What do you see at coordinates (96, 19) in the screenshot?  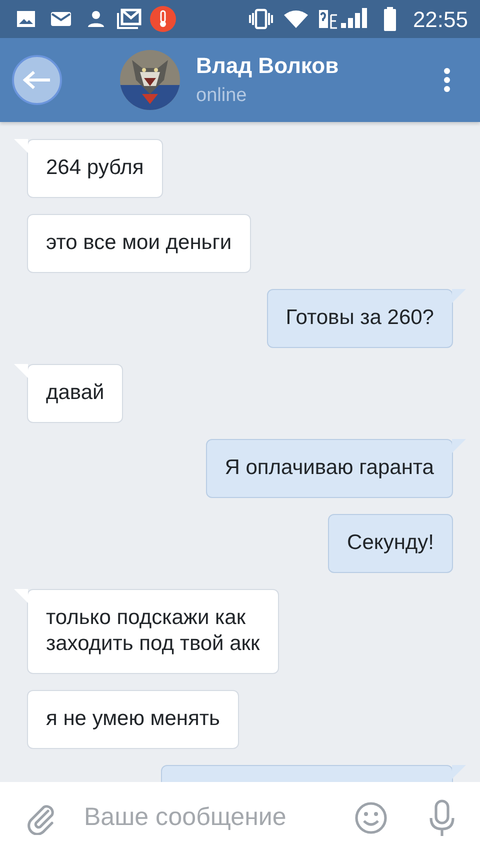 I see `person-icon` at bounding box center [96, 19].